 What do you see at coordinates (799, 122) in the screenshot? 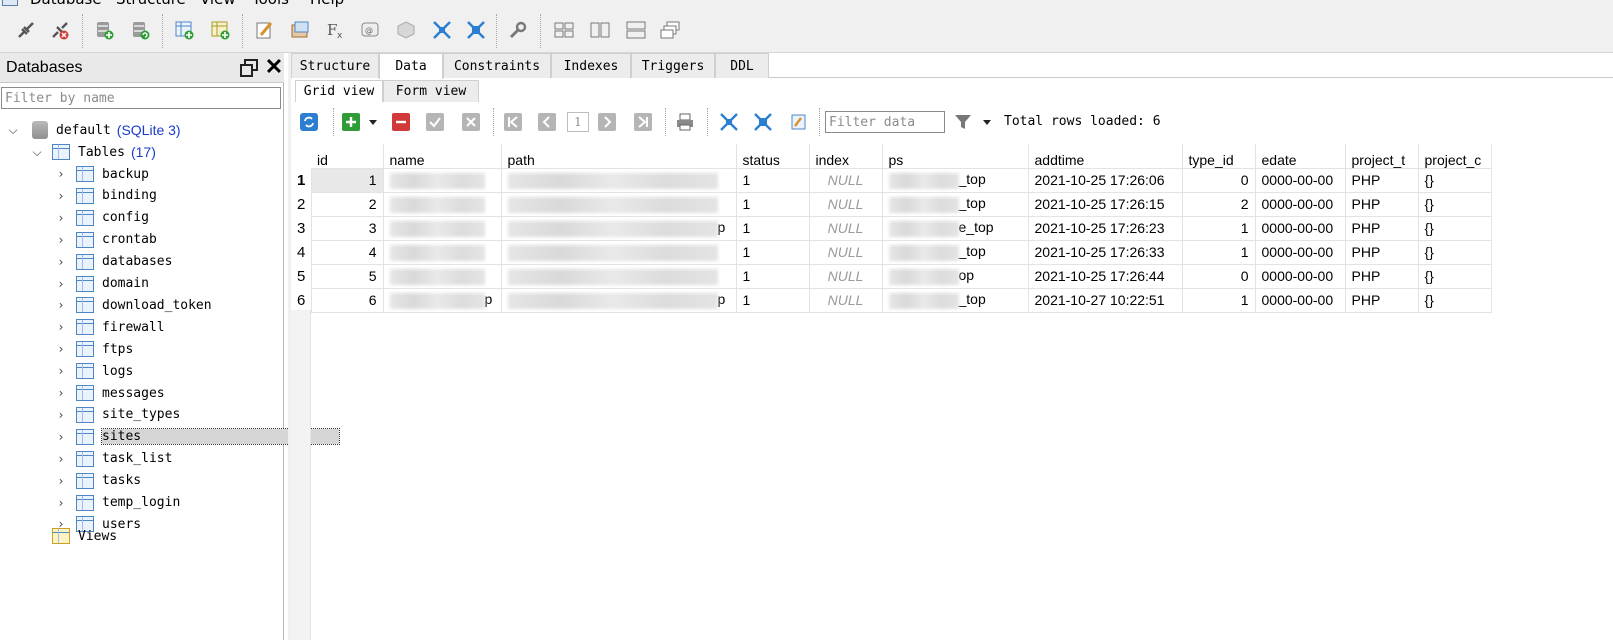
I see `export-icon` at bounding box center [799, 122].